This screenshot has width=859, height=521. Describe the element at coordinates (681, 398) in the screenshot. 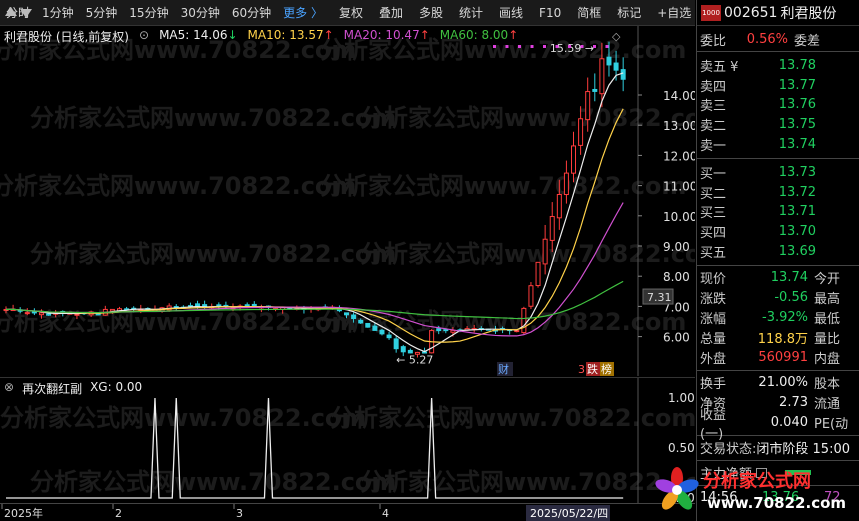

I see `indicator-tick-label: 1.00` at that location.